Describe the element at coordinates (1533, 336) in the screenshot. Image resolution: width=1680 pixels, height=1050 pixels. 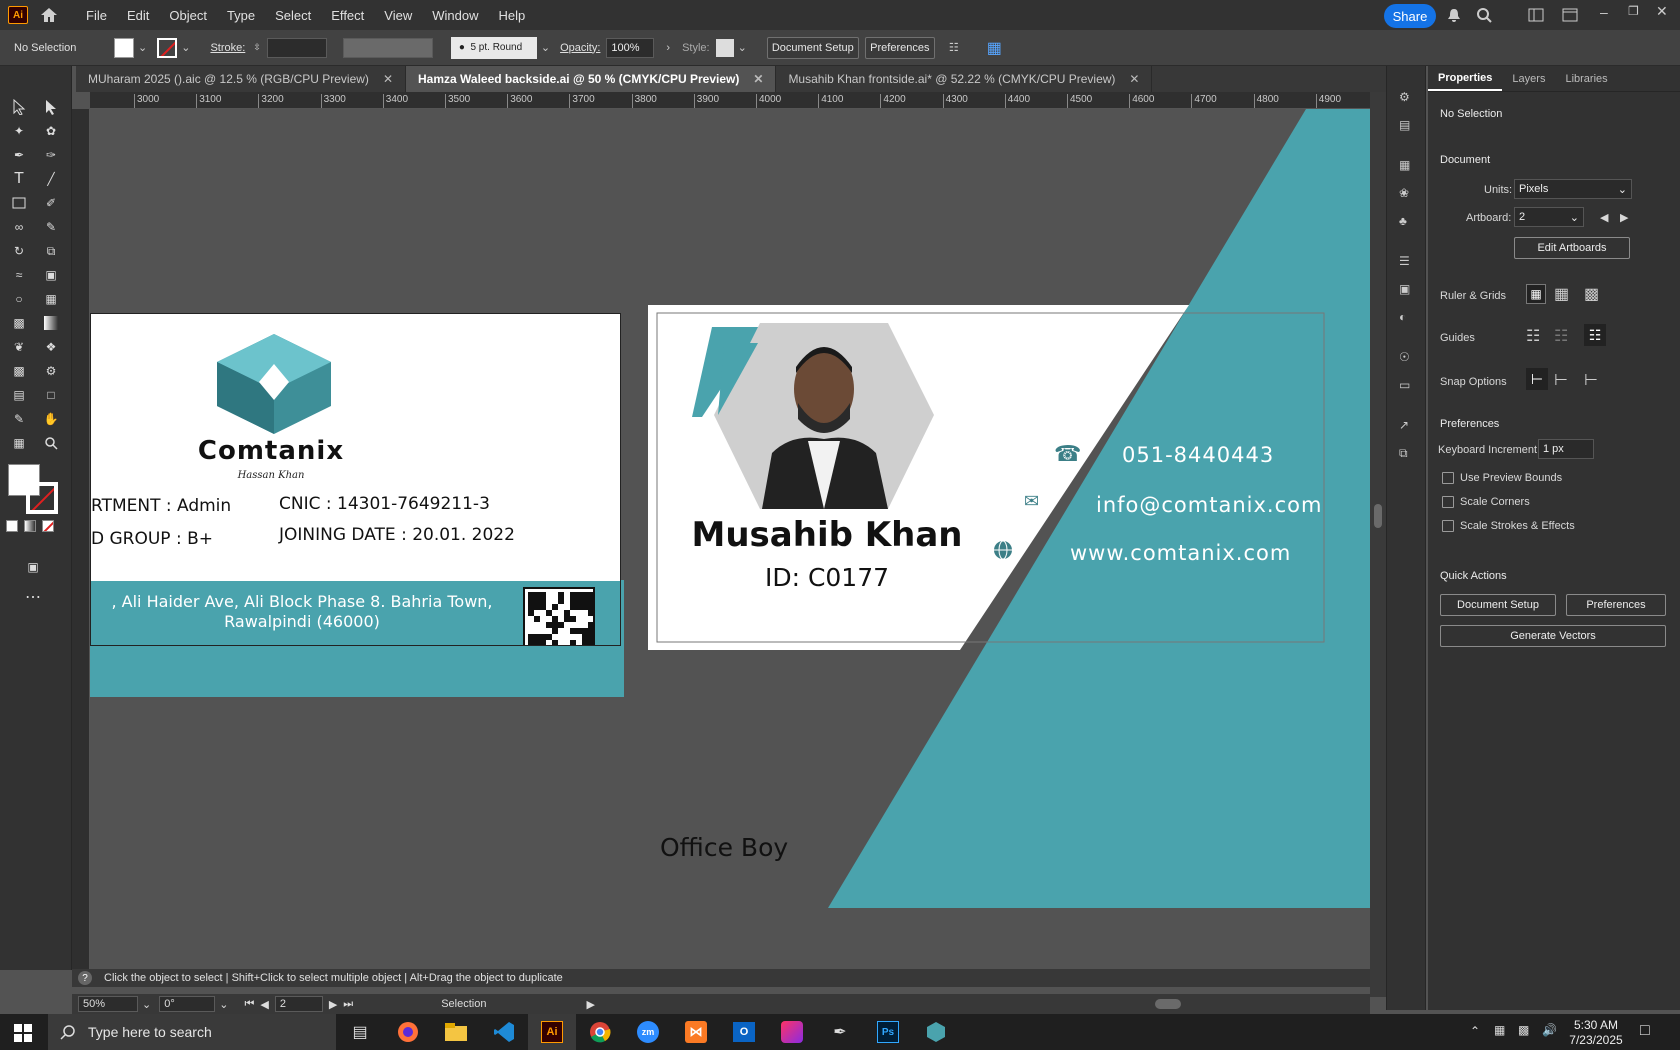
I see `guides-icon: ☷` at that location.